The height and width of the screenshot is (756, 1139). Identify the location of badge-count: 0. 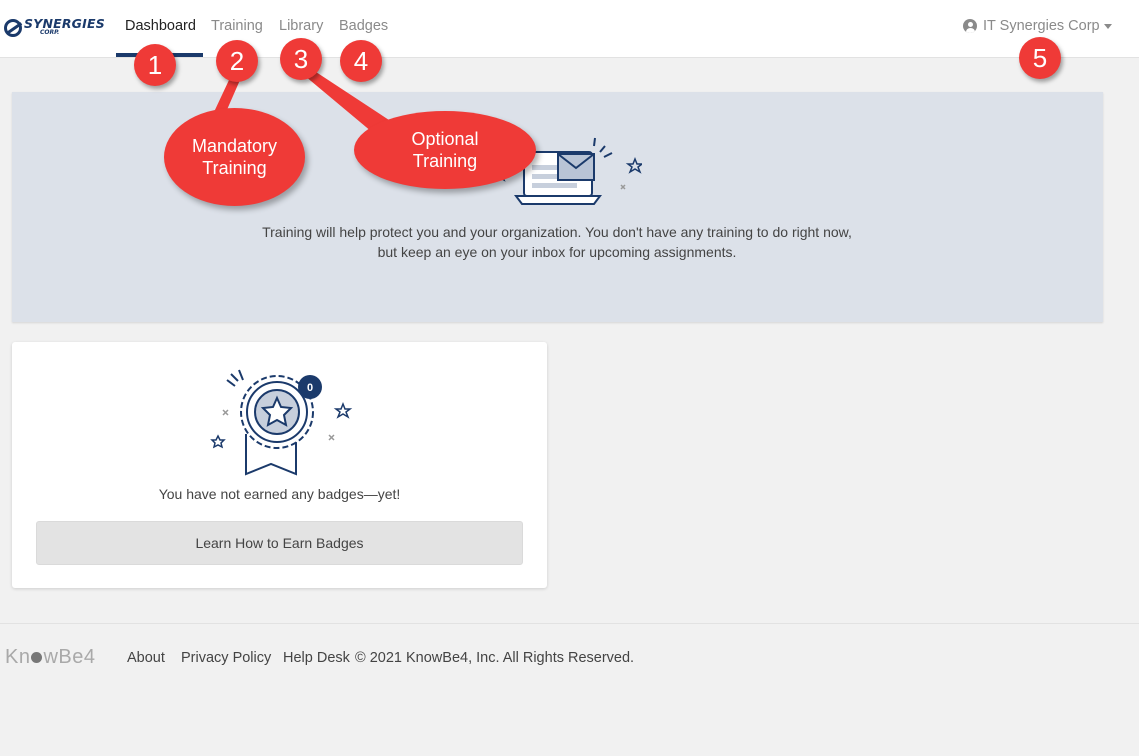
(310, 388).